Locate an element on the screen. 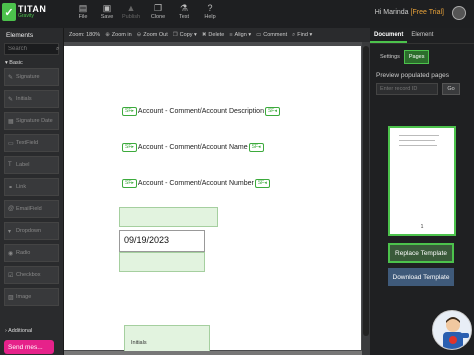  element-textfield: ▭ TextField is located at coordinates (31, 143).